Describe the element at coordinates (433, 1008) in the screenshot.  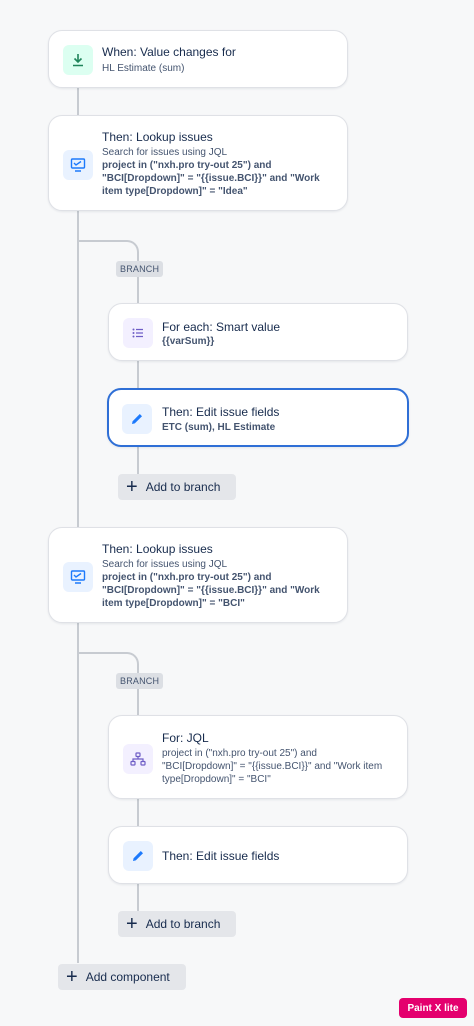
I see `watermark-badge: Paint X lite` at that location.